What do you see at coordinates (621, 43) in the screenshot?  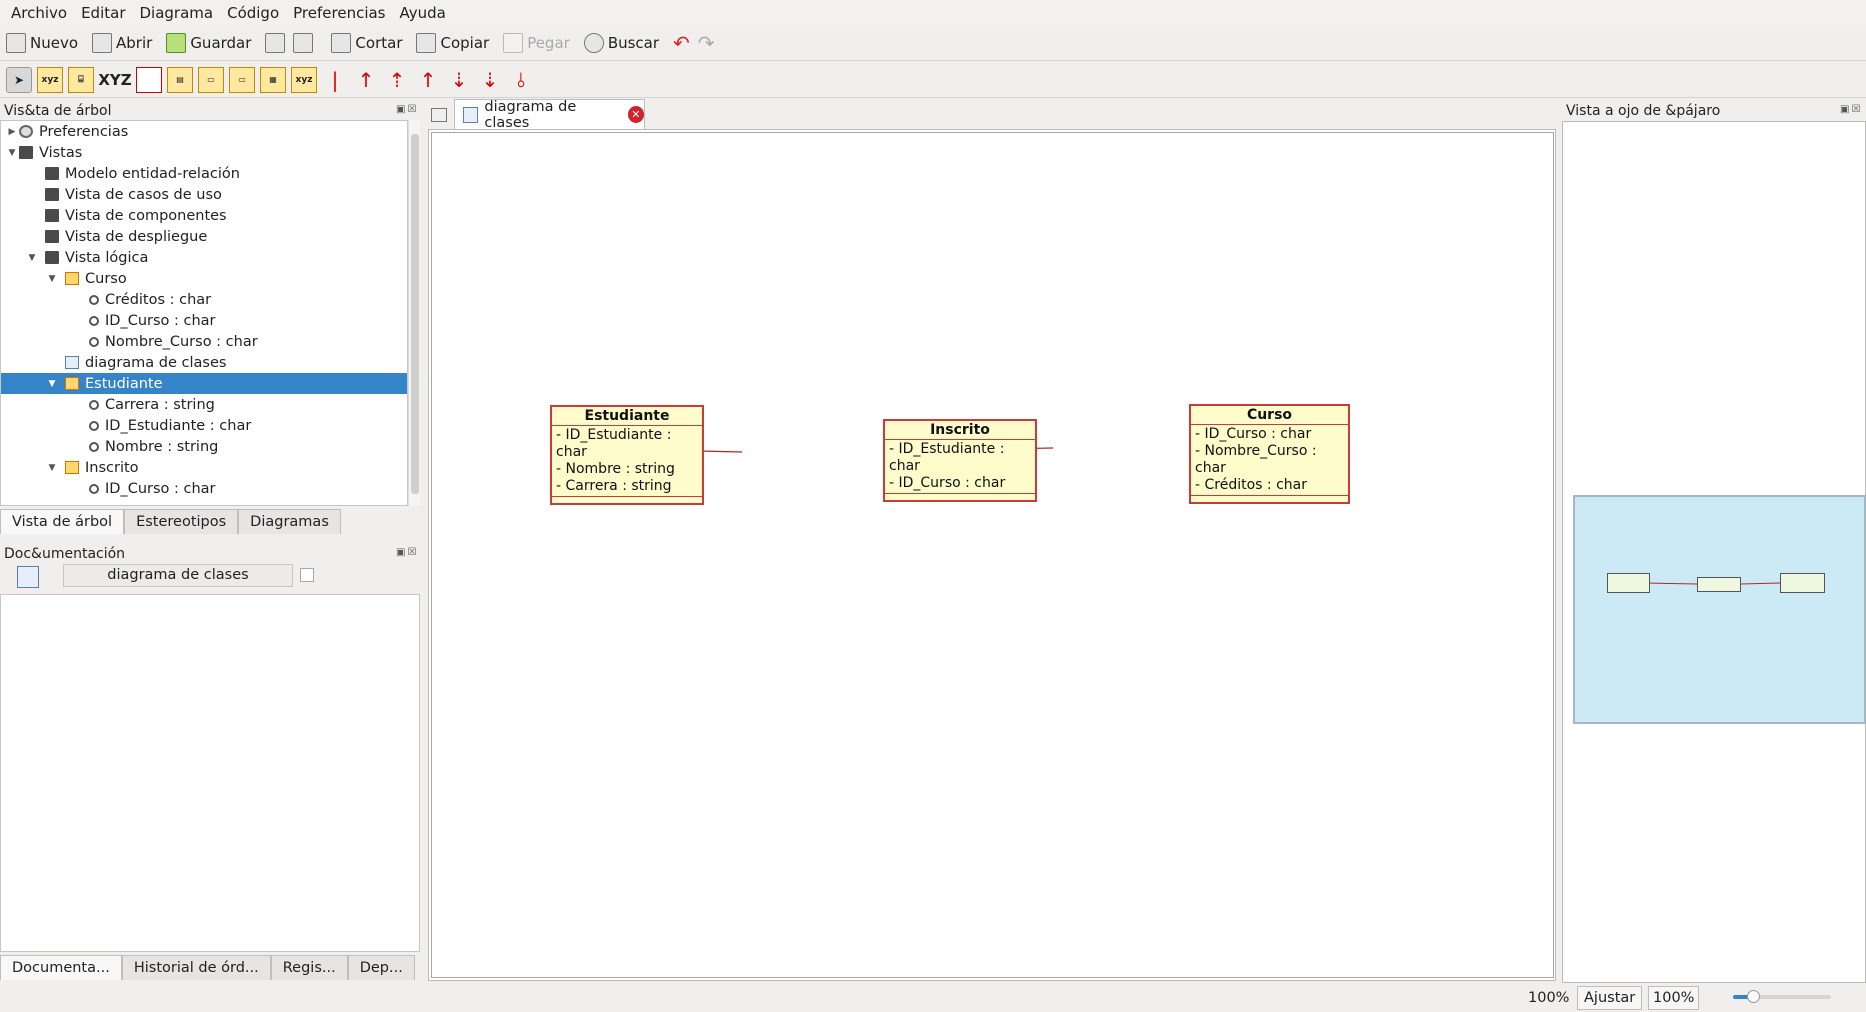 I see `search-button: Buscar` at bounding box center [621, 43].